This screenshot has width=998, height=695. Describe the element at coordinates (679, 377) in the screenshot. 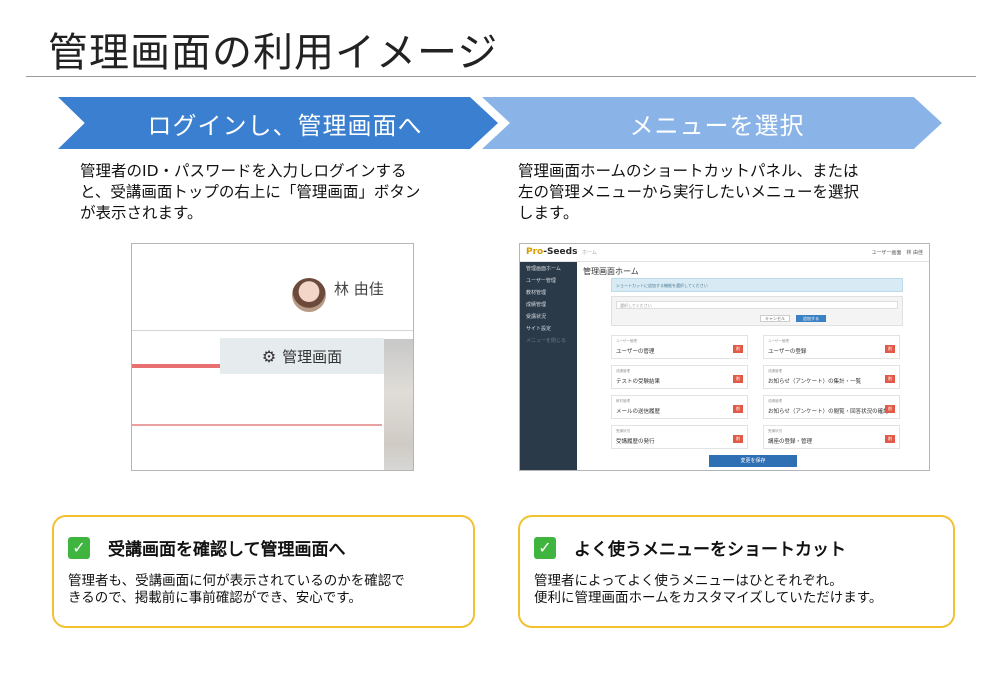

I see `shortcut-card: 成績管理 テストの受験結果 削` at that location.